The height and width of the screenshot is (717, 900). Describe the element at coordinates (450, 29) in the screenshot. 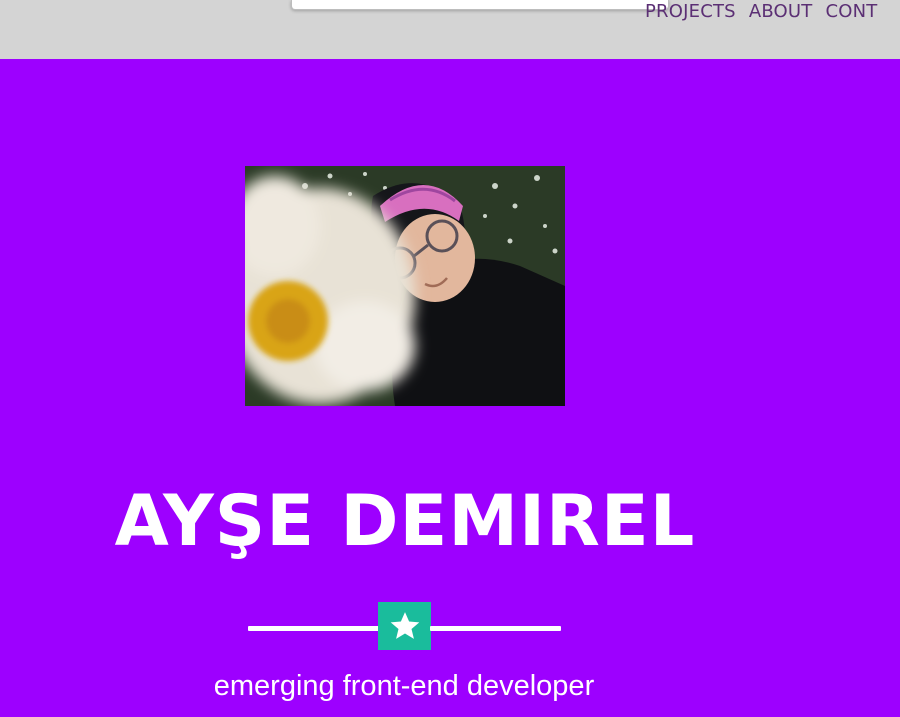

I see `top-navbar: PROJECTS ABOUT CONT` at that location.